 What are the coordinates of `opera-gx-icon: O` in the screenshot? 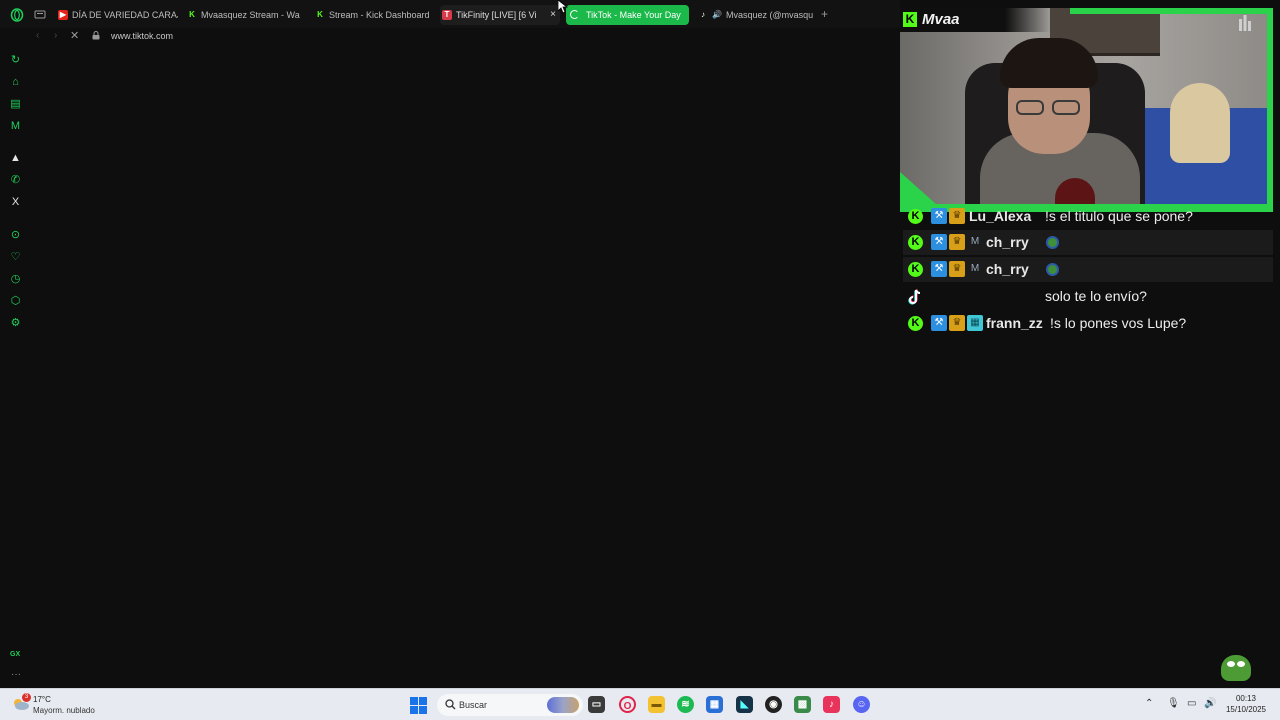 It's located at (627, 704).